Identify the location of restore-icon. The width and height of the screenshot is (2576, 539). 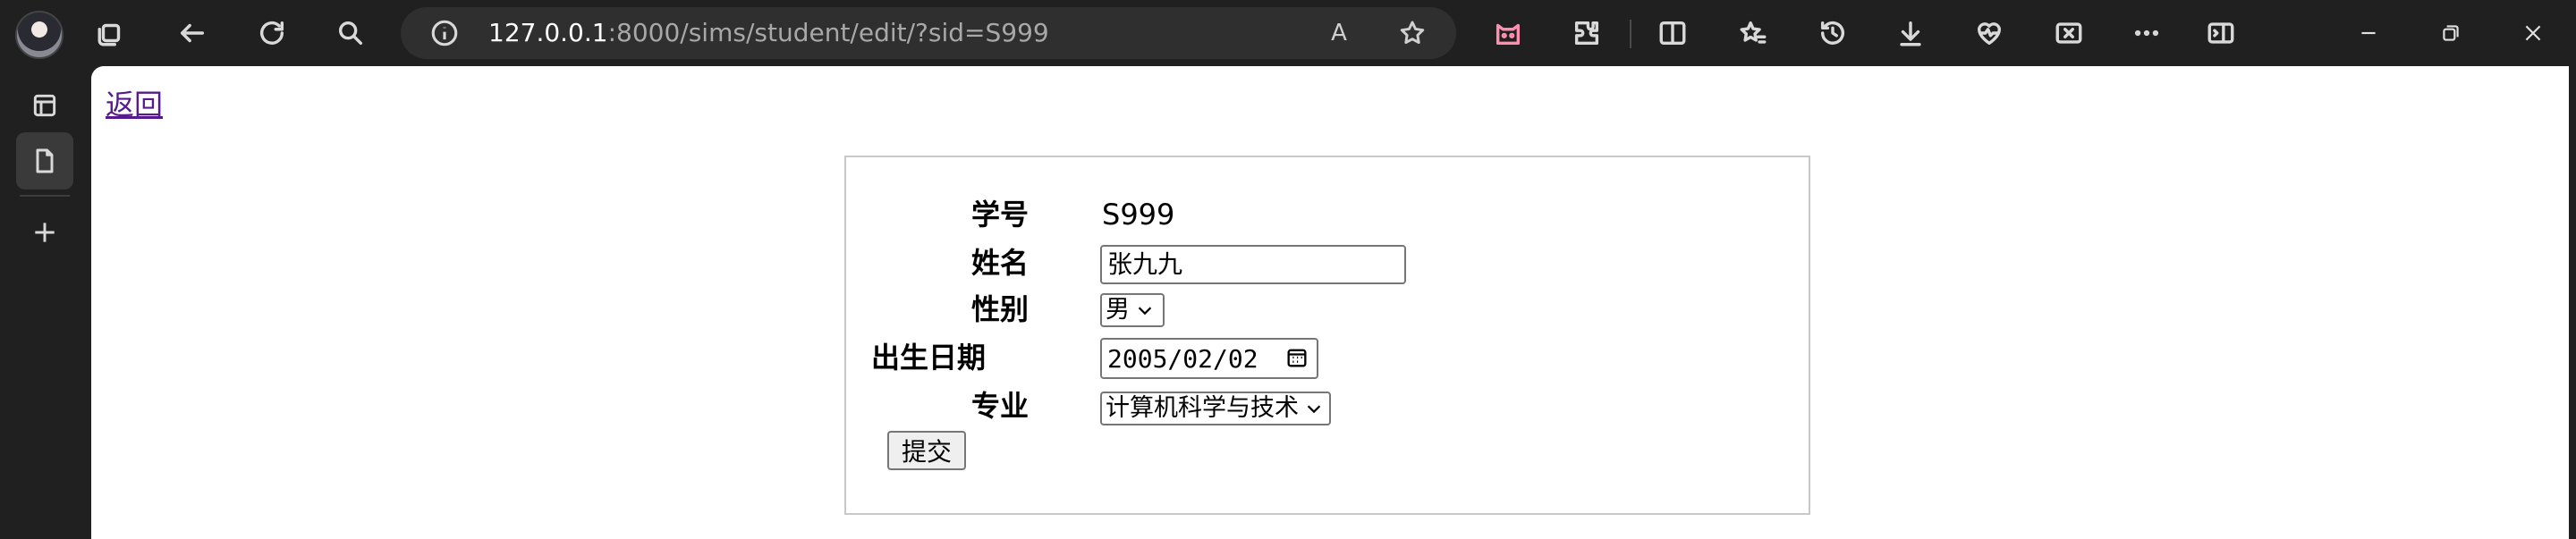
(2451, 33).